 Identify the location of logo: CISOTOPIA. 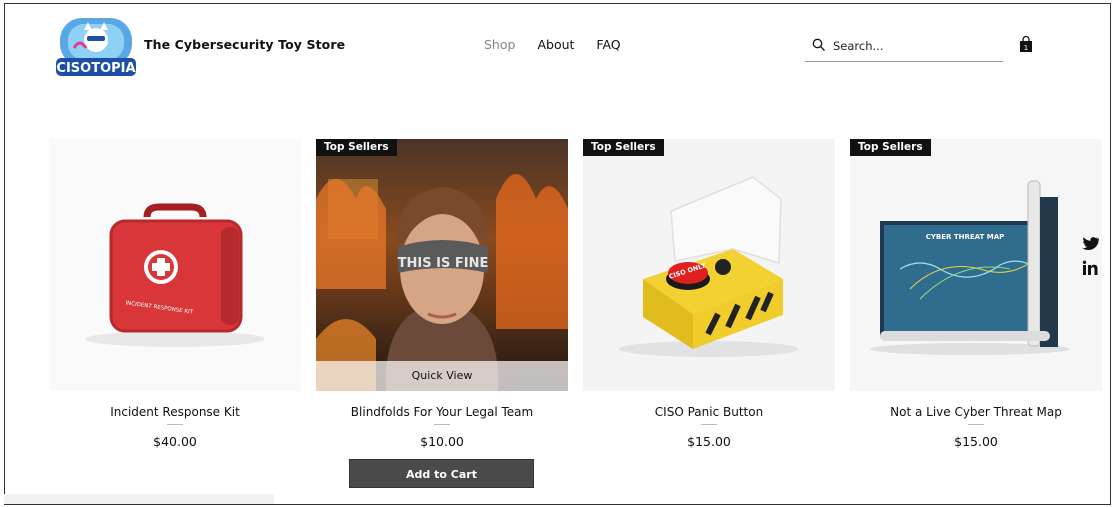
(96, 47).